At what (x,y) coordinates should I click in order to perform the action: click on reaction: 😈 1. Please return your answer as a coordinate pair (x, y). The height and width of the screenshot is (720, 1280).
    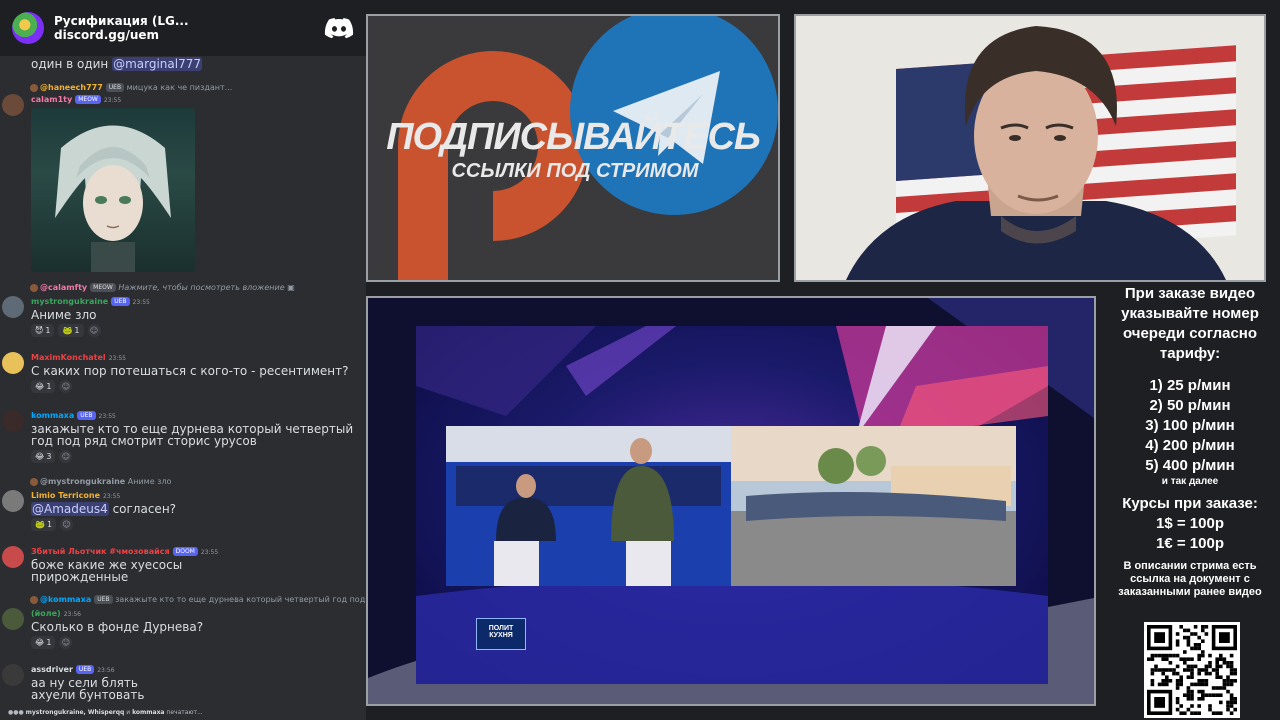
    Looking at the image, I should click on (43, 330).